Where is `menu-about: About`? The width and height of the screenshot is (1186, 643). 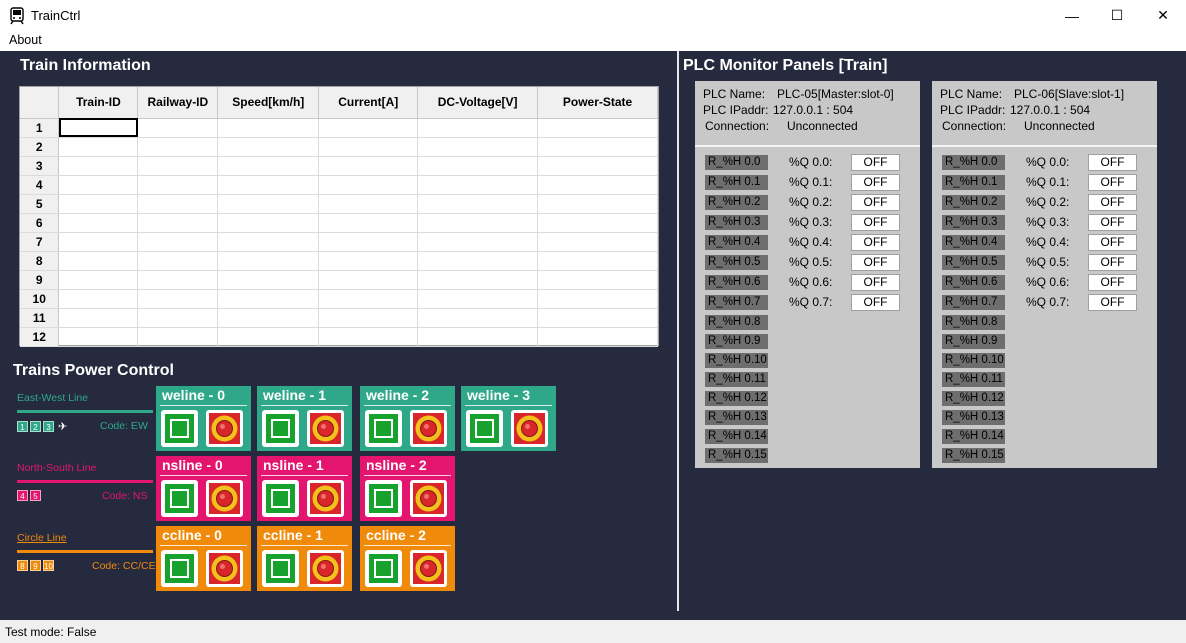
menu-about: About is located at coordinates (25, 40).